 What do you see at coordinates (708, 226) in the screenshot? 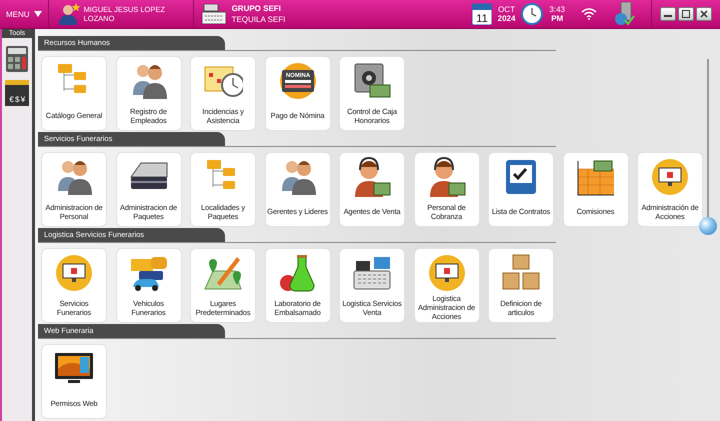
I see `scrollbar-thumb` at bounding box center [708, 226].